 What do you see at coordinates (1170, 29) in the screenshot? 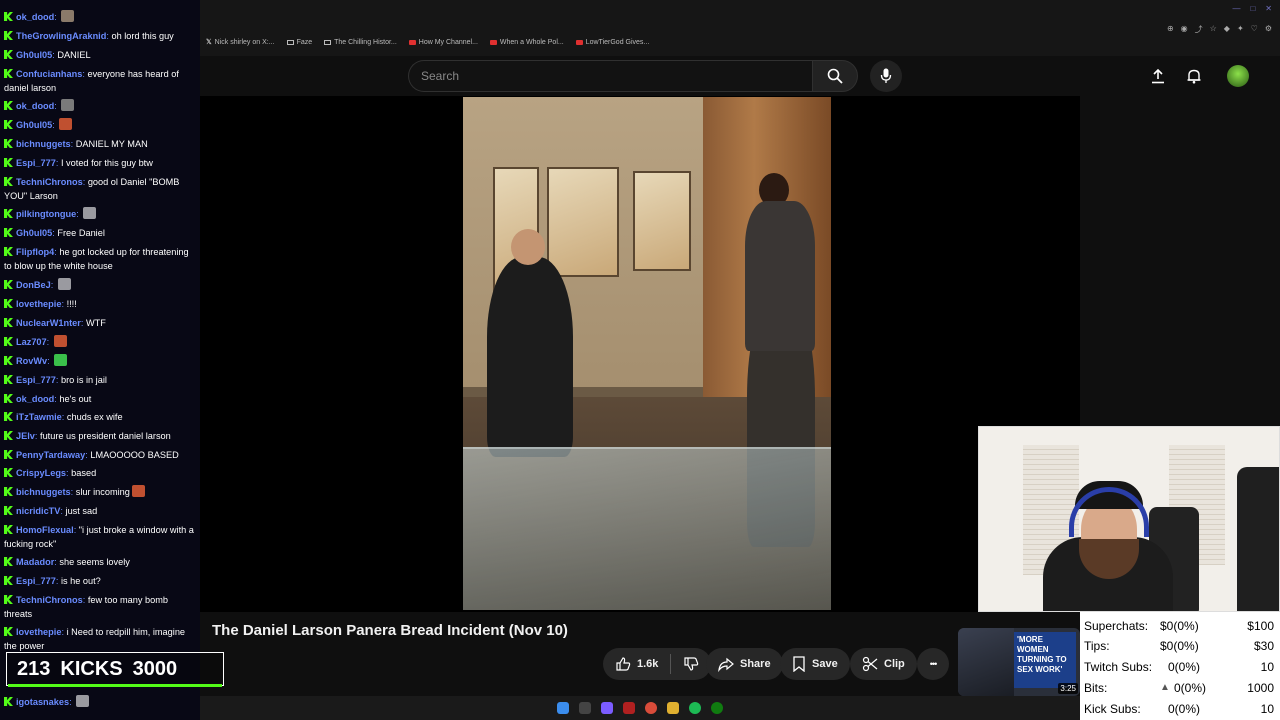
I see `zoom-icon: ⊕` at bounding box center [1170, 29].